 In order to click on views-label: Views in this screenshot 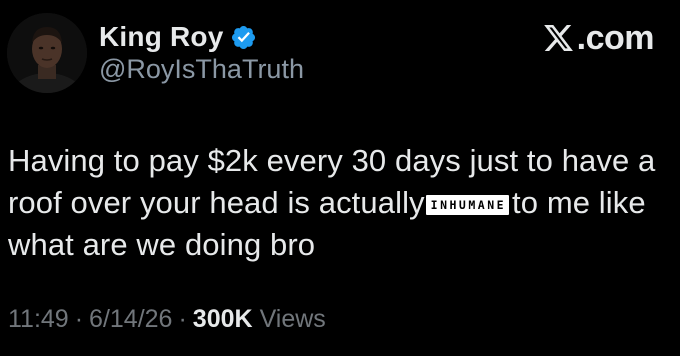, I will do `click(292, 319)`.